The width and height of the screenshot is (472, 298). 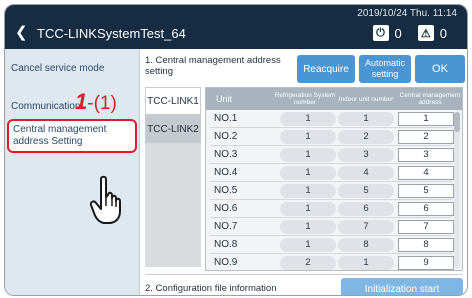 I want to click on unit-cell: NO.7, so click(x=226, y=226).